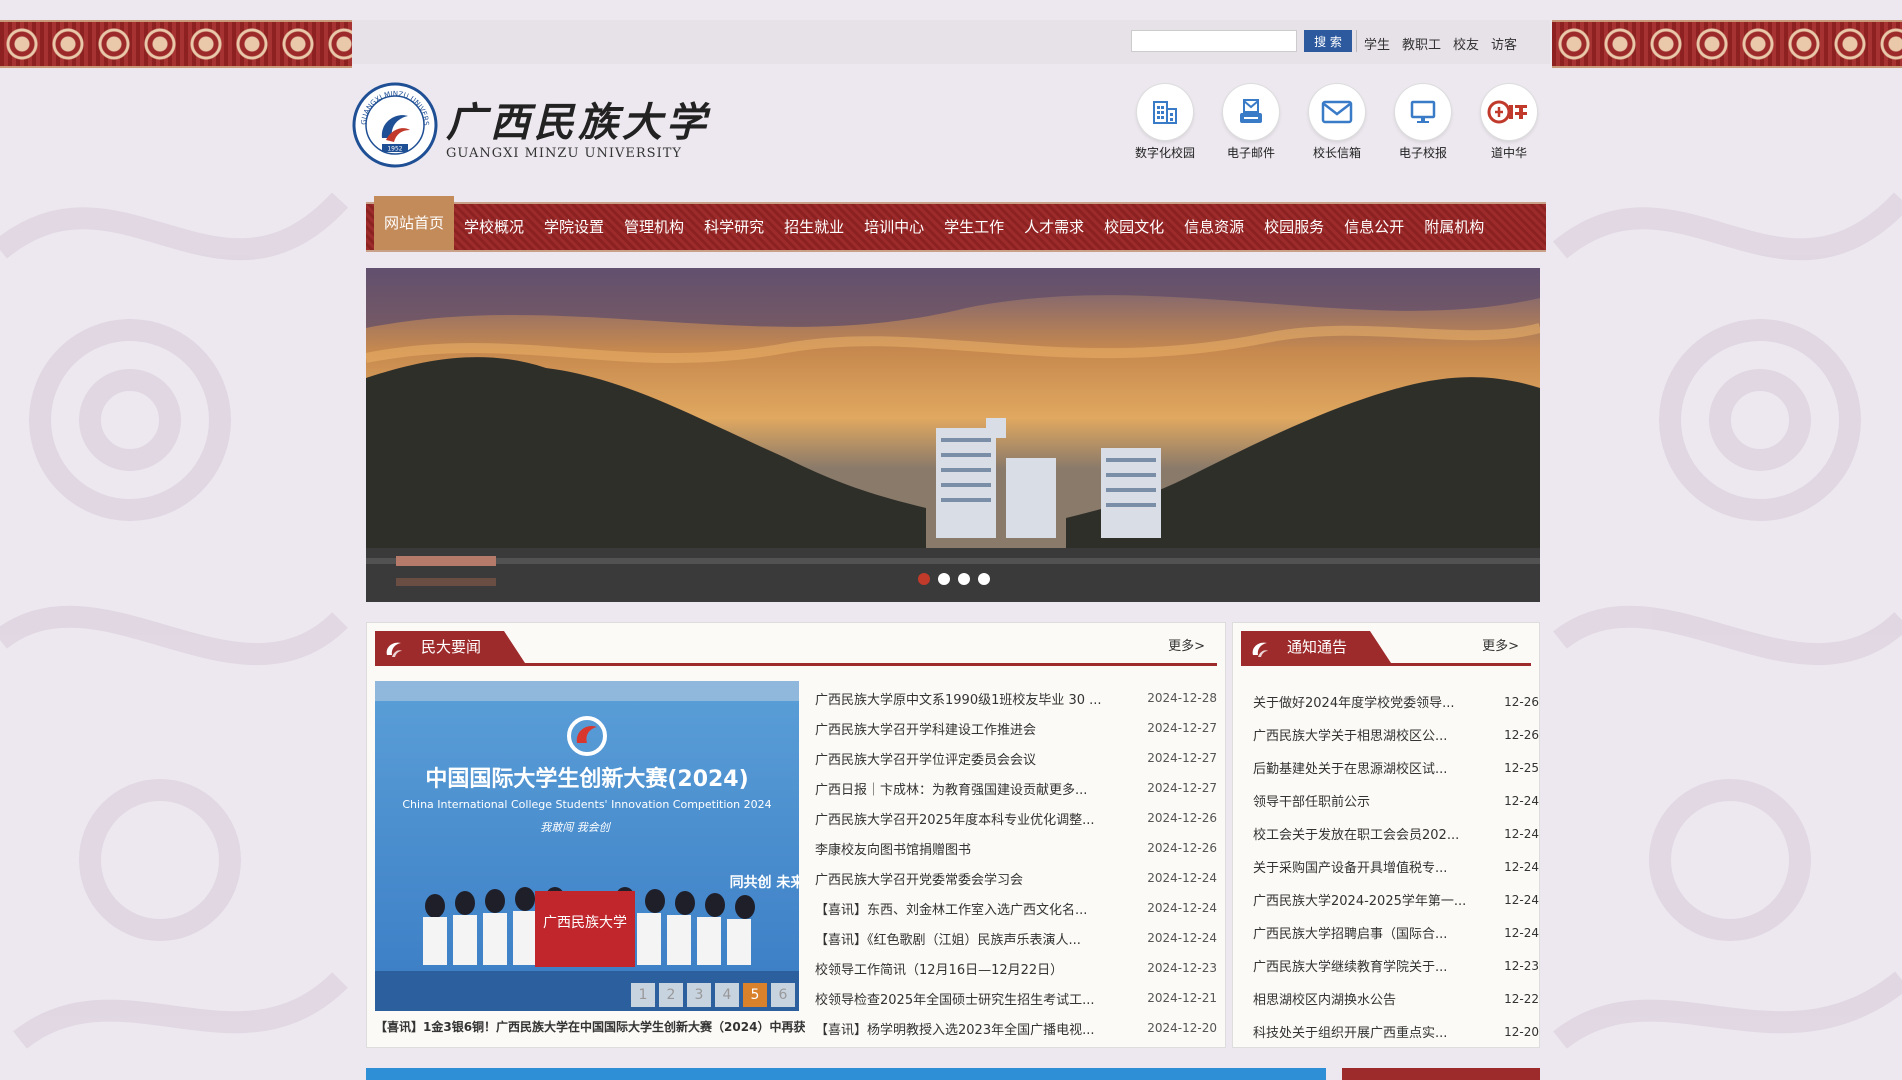  What do you see at coordinates (654, 227) in the screenshot?
I see `nav-item-administration: 管理机构` at bounding box center [654, 227].